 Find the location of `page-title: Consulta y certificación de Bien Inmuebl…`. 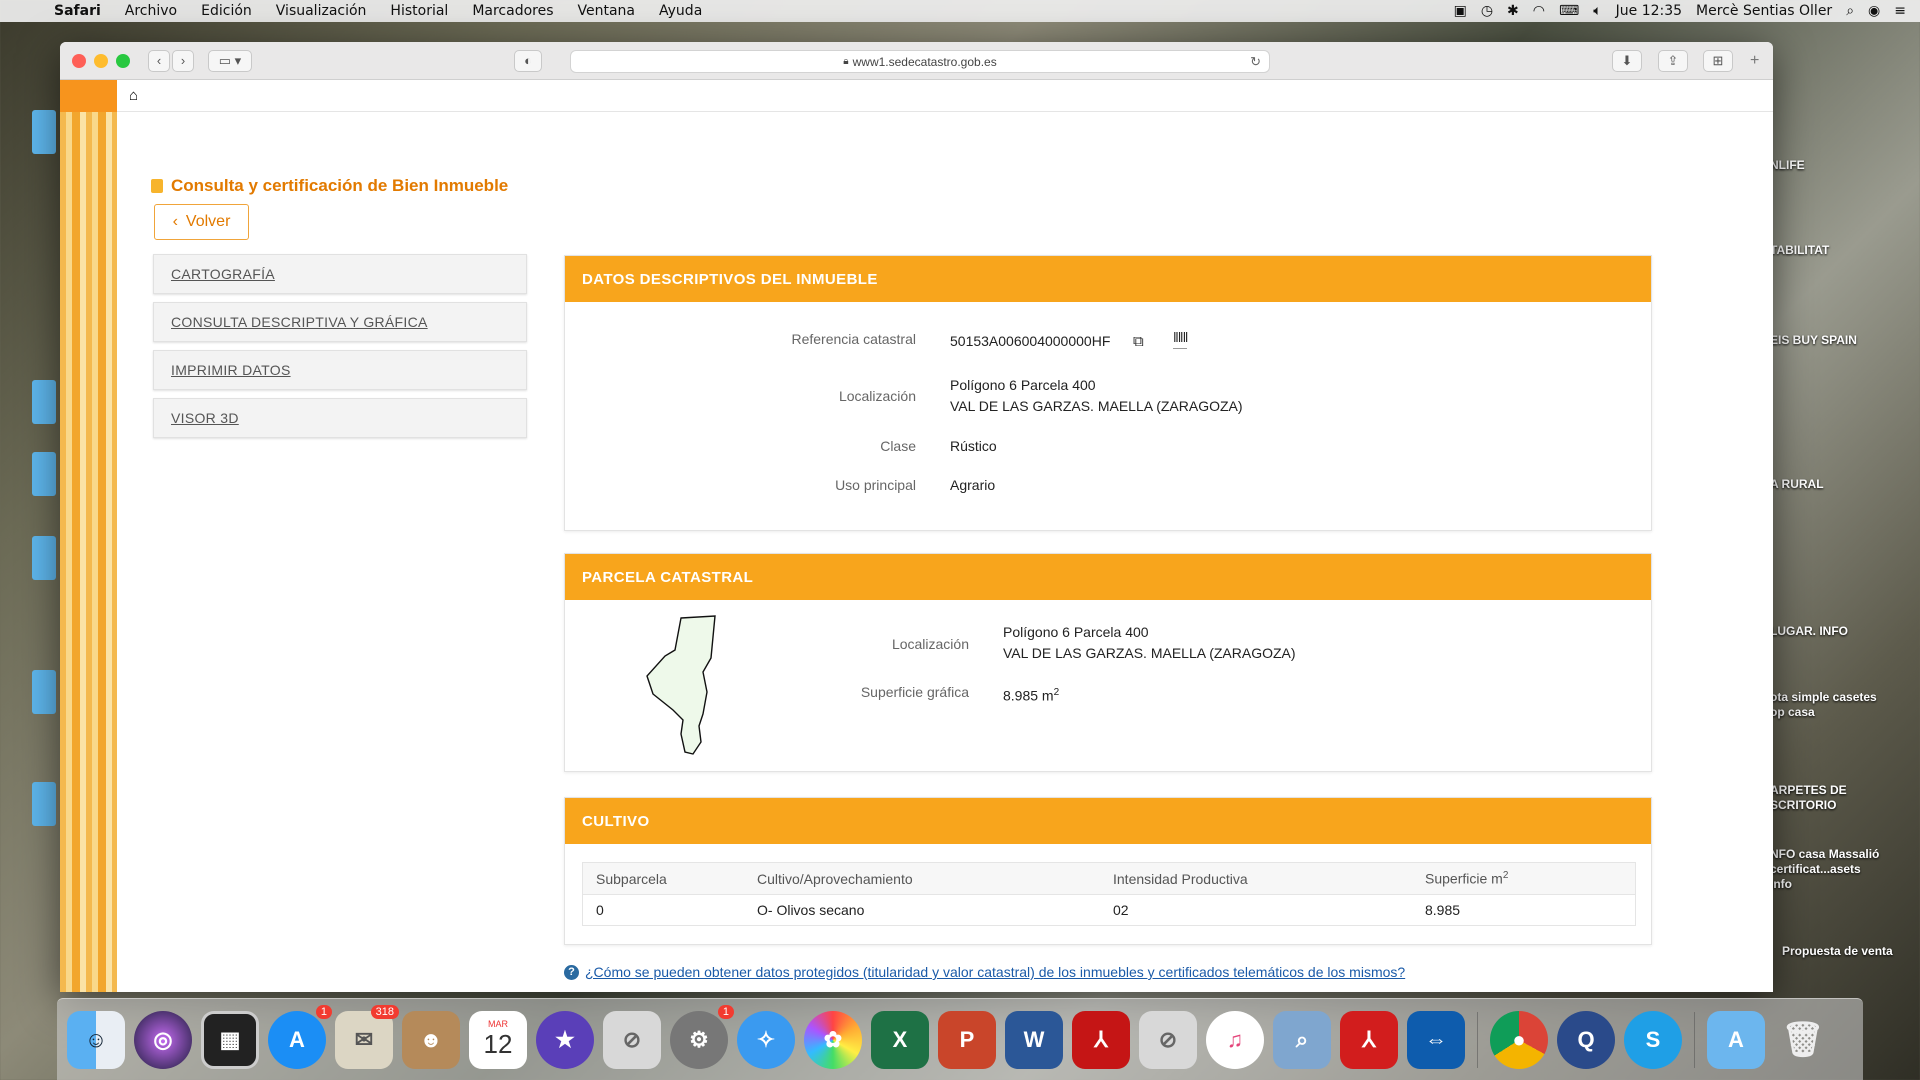

page-title: Consulta y certificación de Bien Inmuebl… is located at coordinates (329, 186).